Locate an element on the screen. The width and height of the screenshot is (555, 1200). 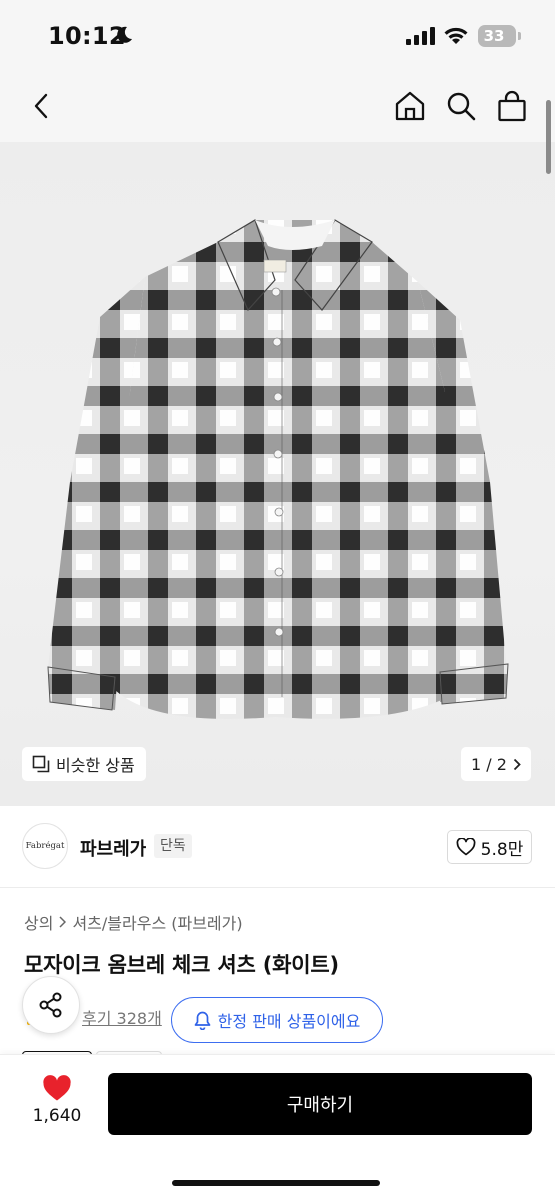
share-button is located at coordinates (51, 1005).